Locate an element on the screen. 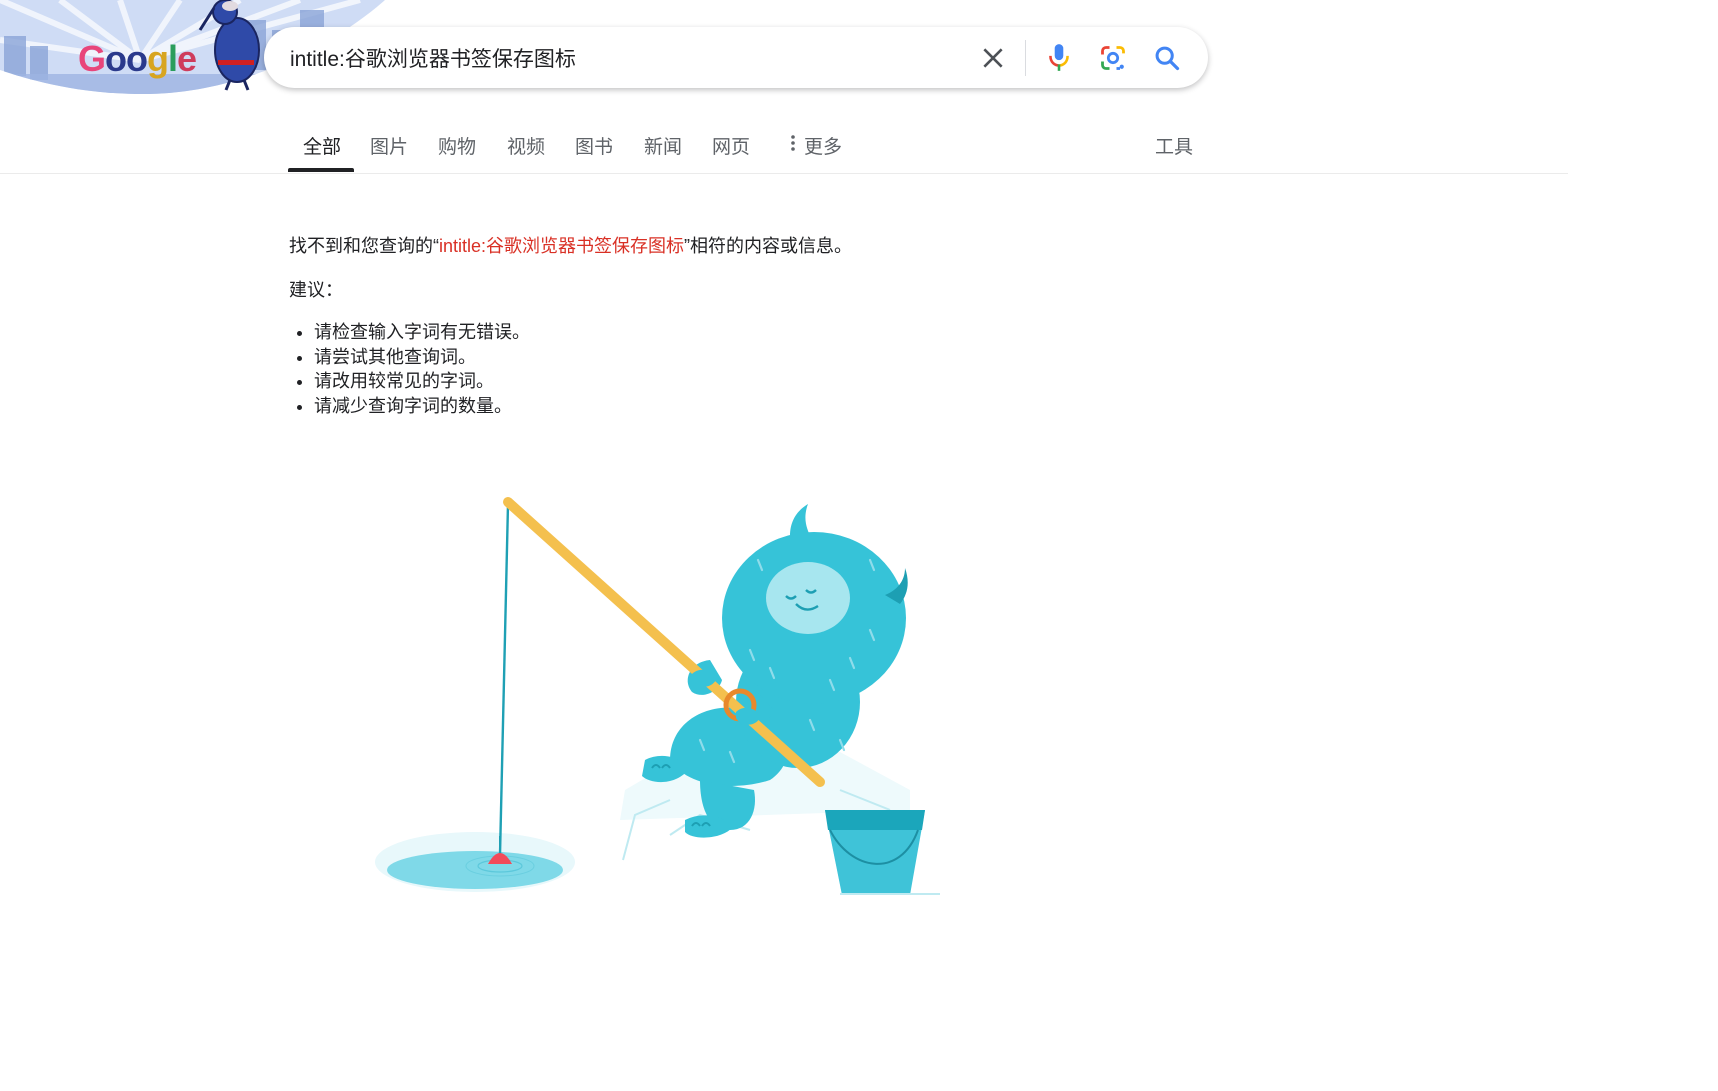 The image size is (1718, 1091). tab-books: 图书 is located at coordinates (594, 145).